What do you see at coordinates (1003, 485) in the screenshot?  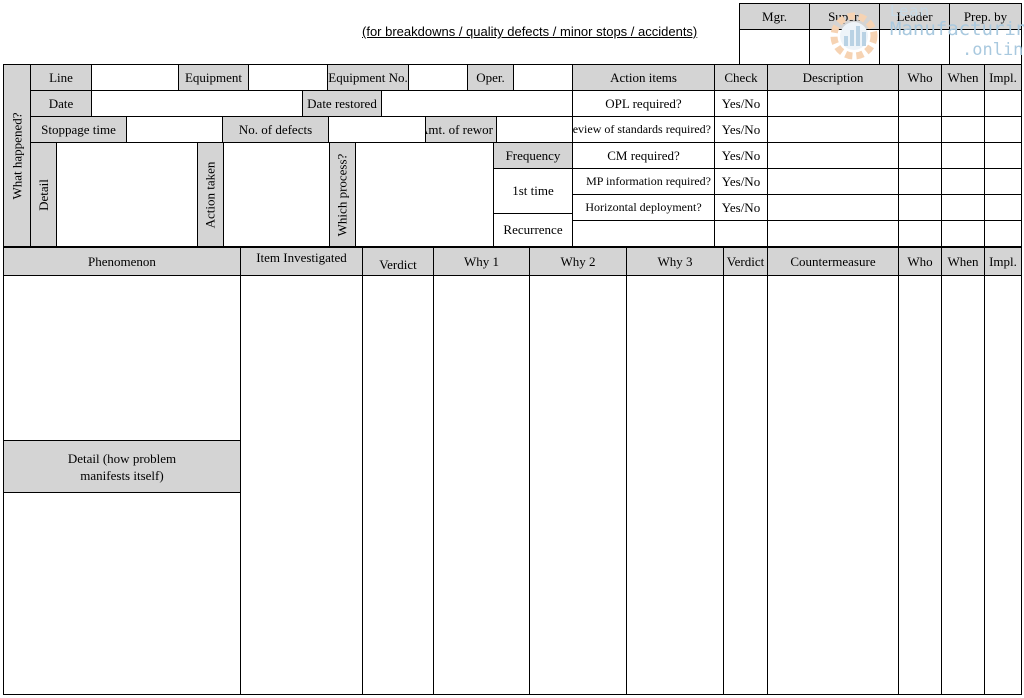 I see `analysis-impl-column` at bounding box center [1003, 485].